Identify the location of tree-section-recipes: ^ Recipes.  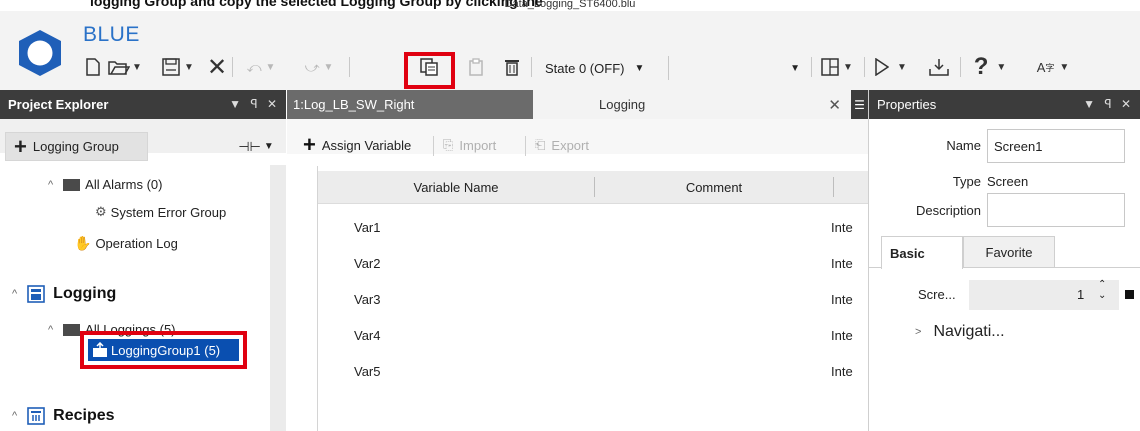
(63, 416).